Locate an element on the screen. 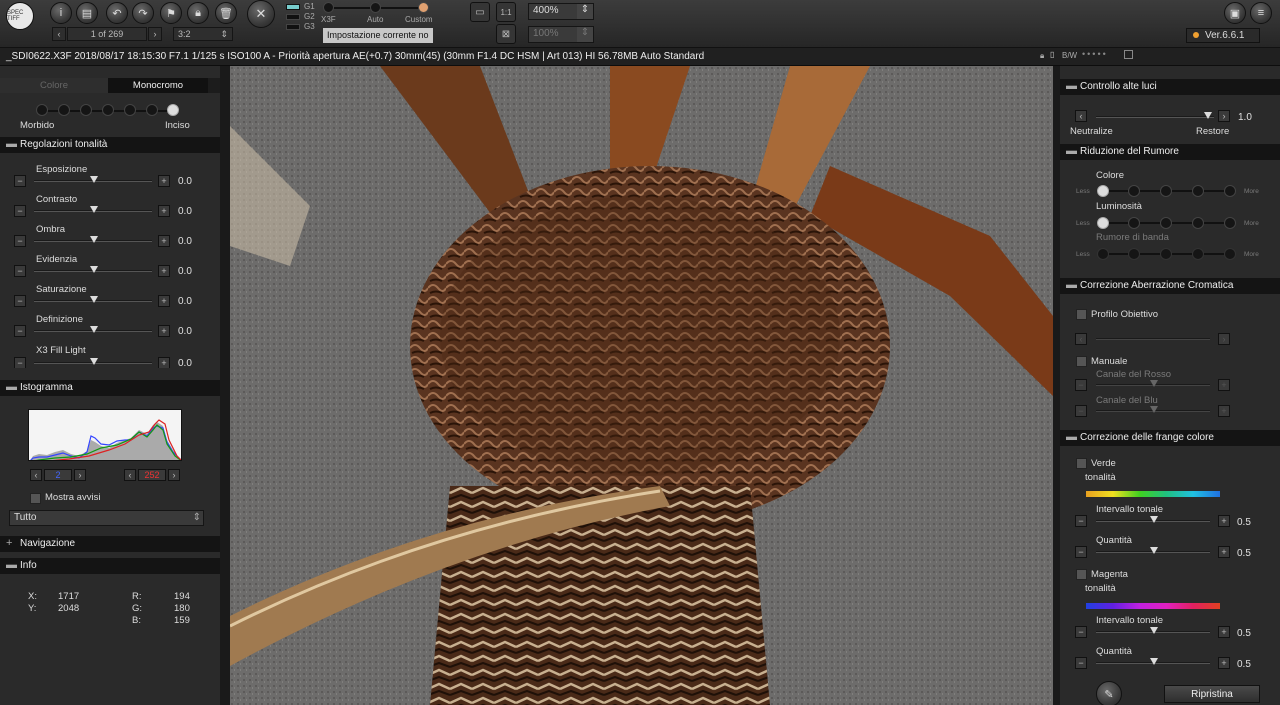  highlight-right-button: › is located at coordinates (1224, 116).